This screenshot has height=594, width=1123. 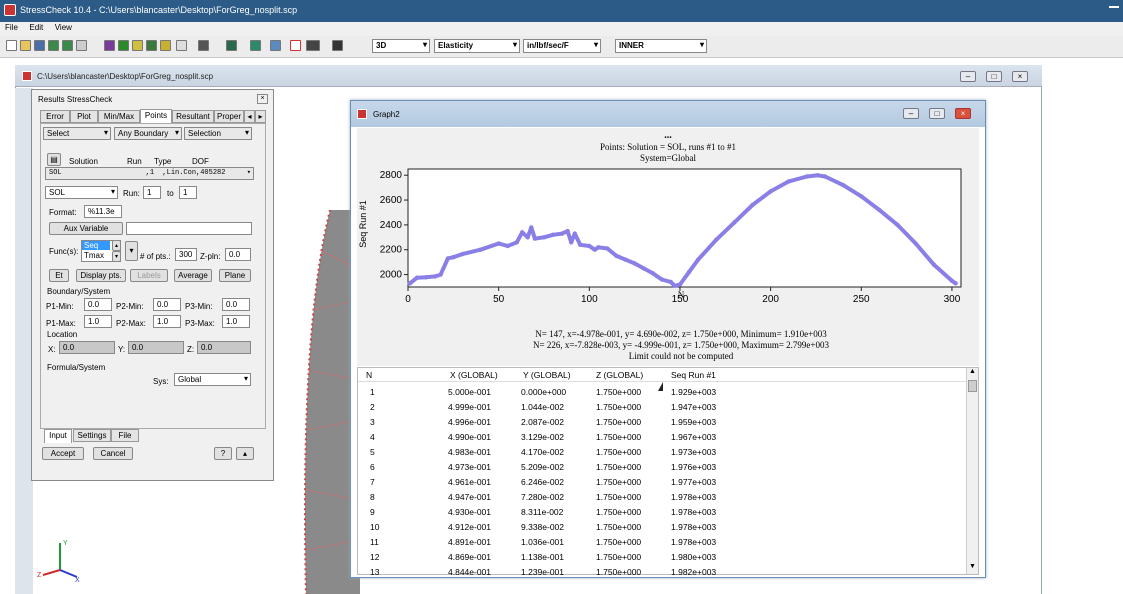 What do you see at coordinates (35, 27) in the screenshot?
I see `menu-edit: Edit` at bounding box center [35, 27].